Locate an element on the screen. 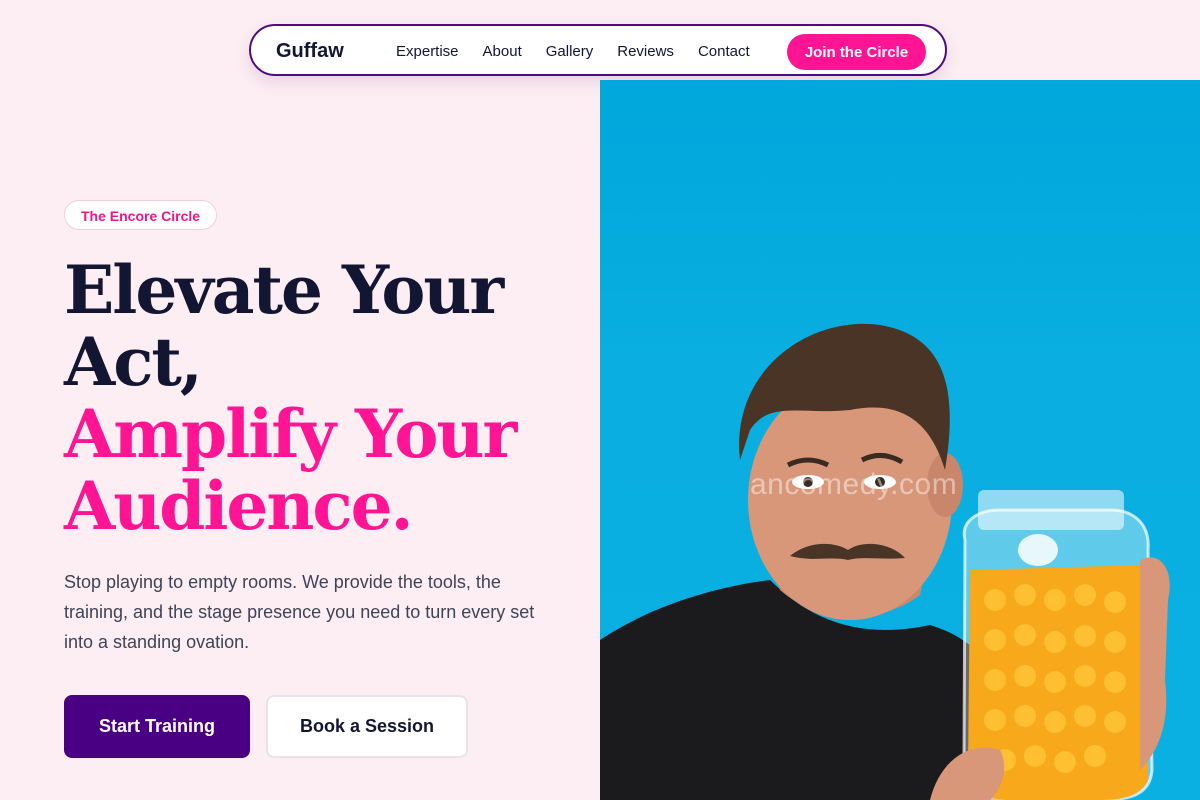  book-session-button: Book a Session is located at coordinates (367, 726).